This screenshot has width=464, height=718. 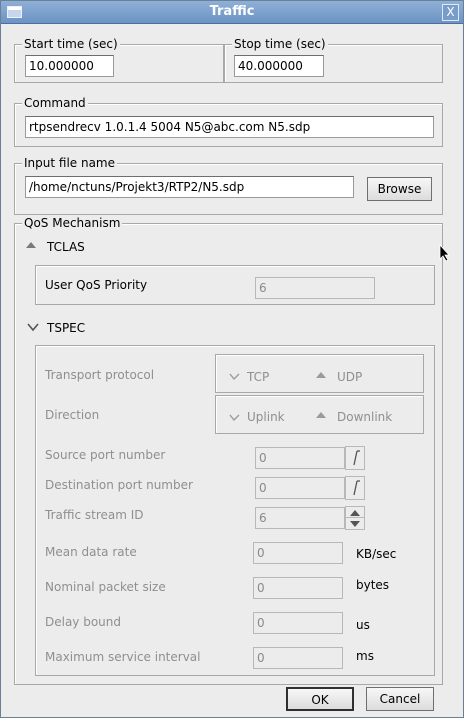 What do you see at coordinates (258, 377) in the screenshot?
I see `tcp-option-label: TCP` at bounding box center [258, 377].